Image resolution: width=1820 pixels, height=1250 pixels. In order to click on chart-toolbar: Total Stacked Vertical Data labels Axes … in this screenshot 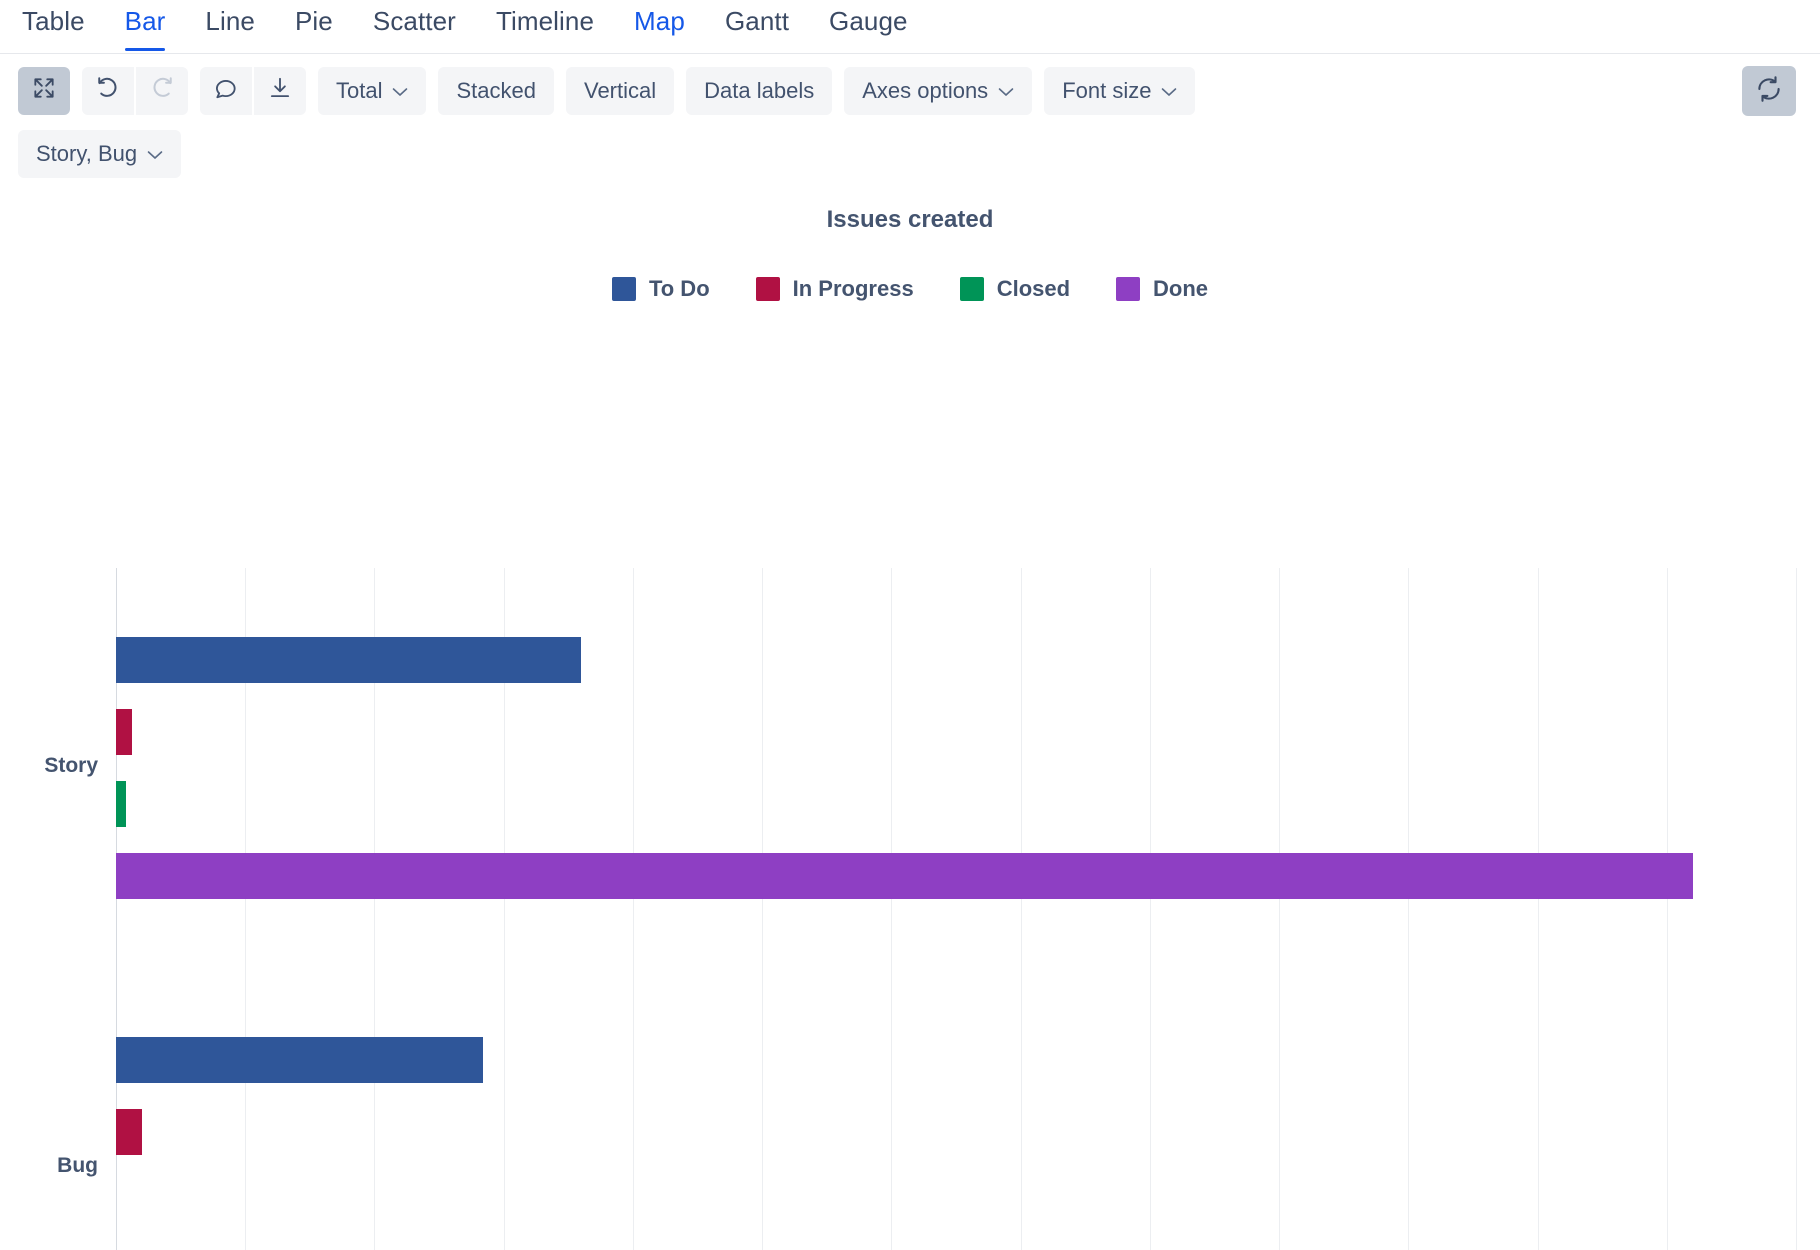, I will do `click(910, 85)`.